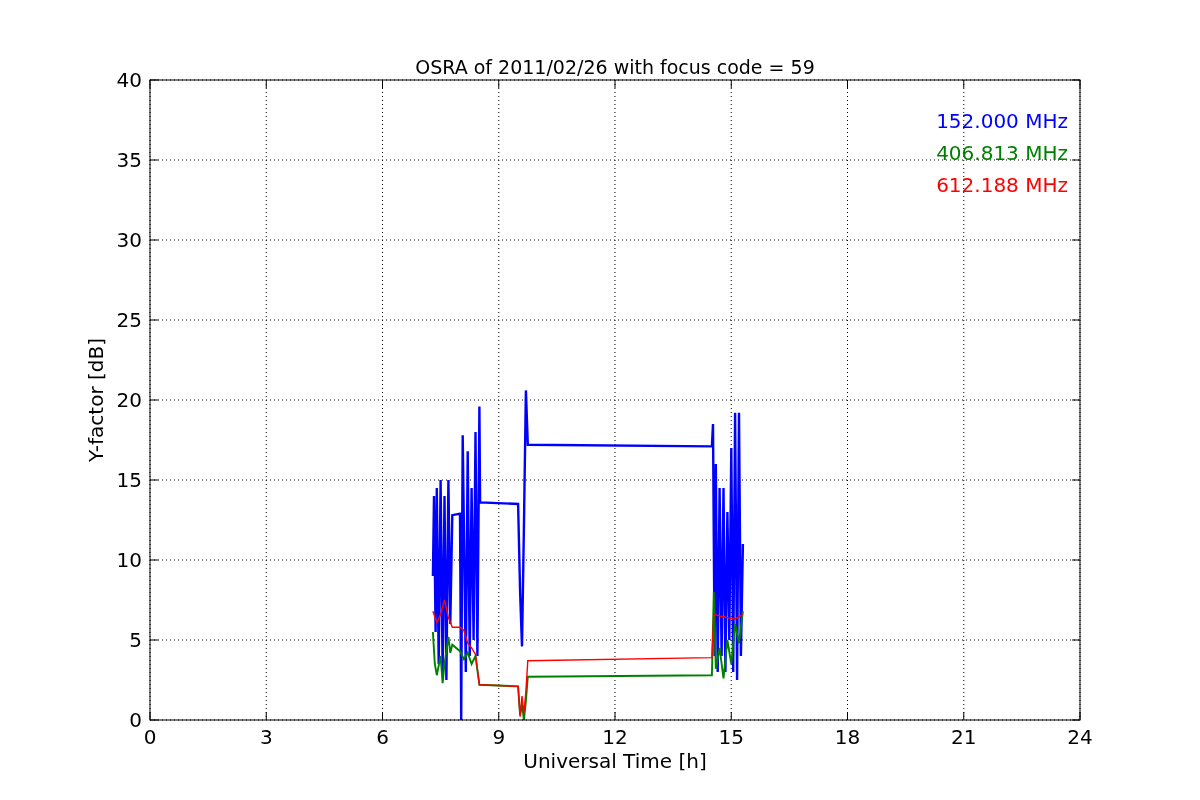  Describe the element at coordinates (129, 560) in the screenshot. I see `tick-label: 10` at that location.